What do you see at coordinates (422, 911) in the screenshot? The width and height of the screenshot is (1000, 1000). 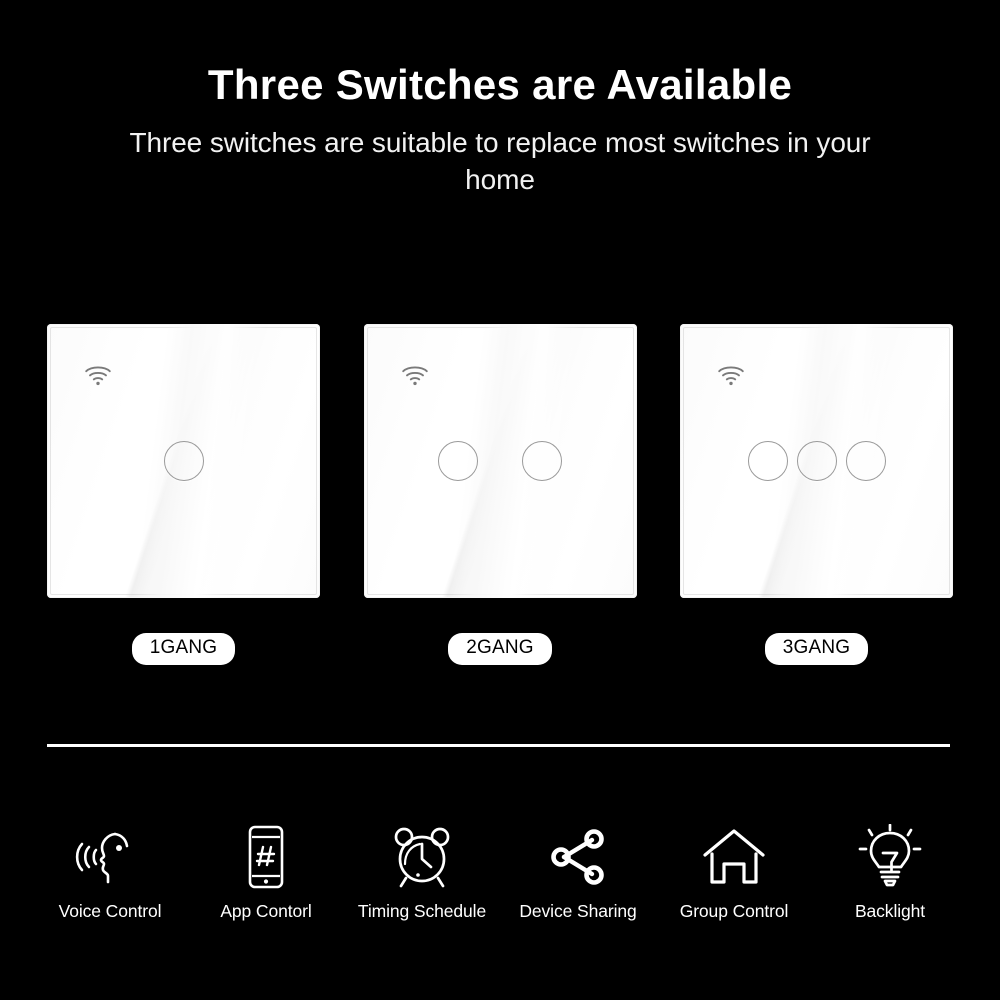 I see `feature-label: Timing Schedule` at bounding box center [422, 911].